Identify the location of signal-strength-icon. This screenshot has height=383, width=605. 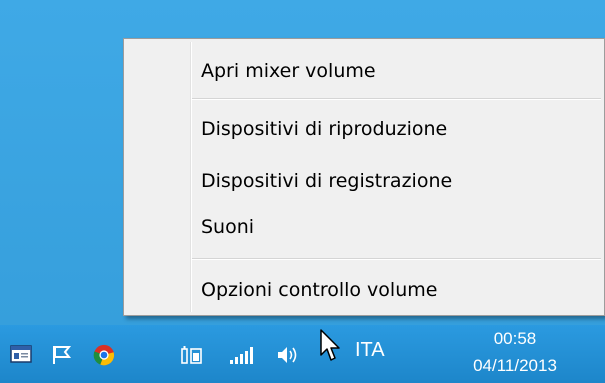
(240, 354).